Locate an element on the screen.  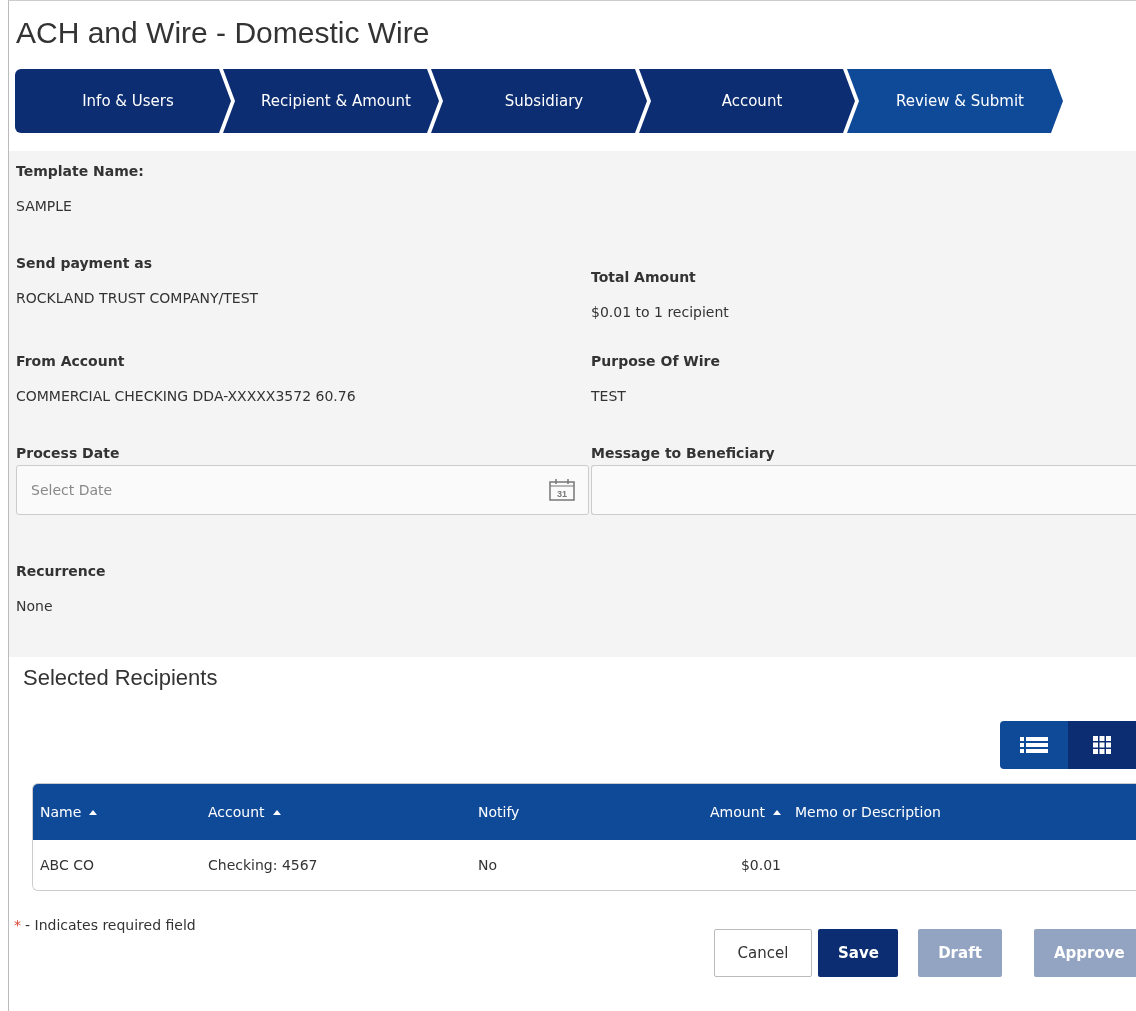
action-button: Save is located at coordinates (858, 953).